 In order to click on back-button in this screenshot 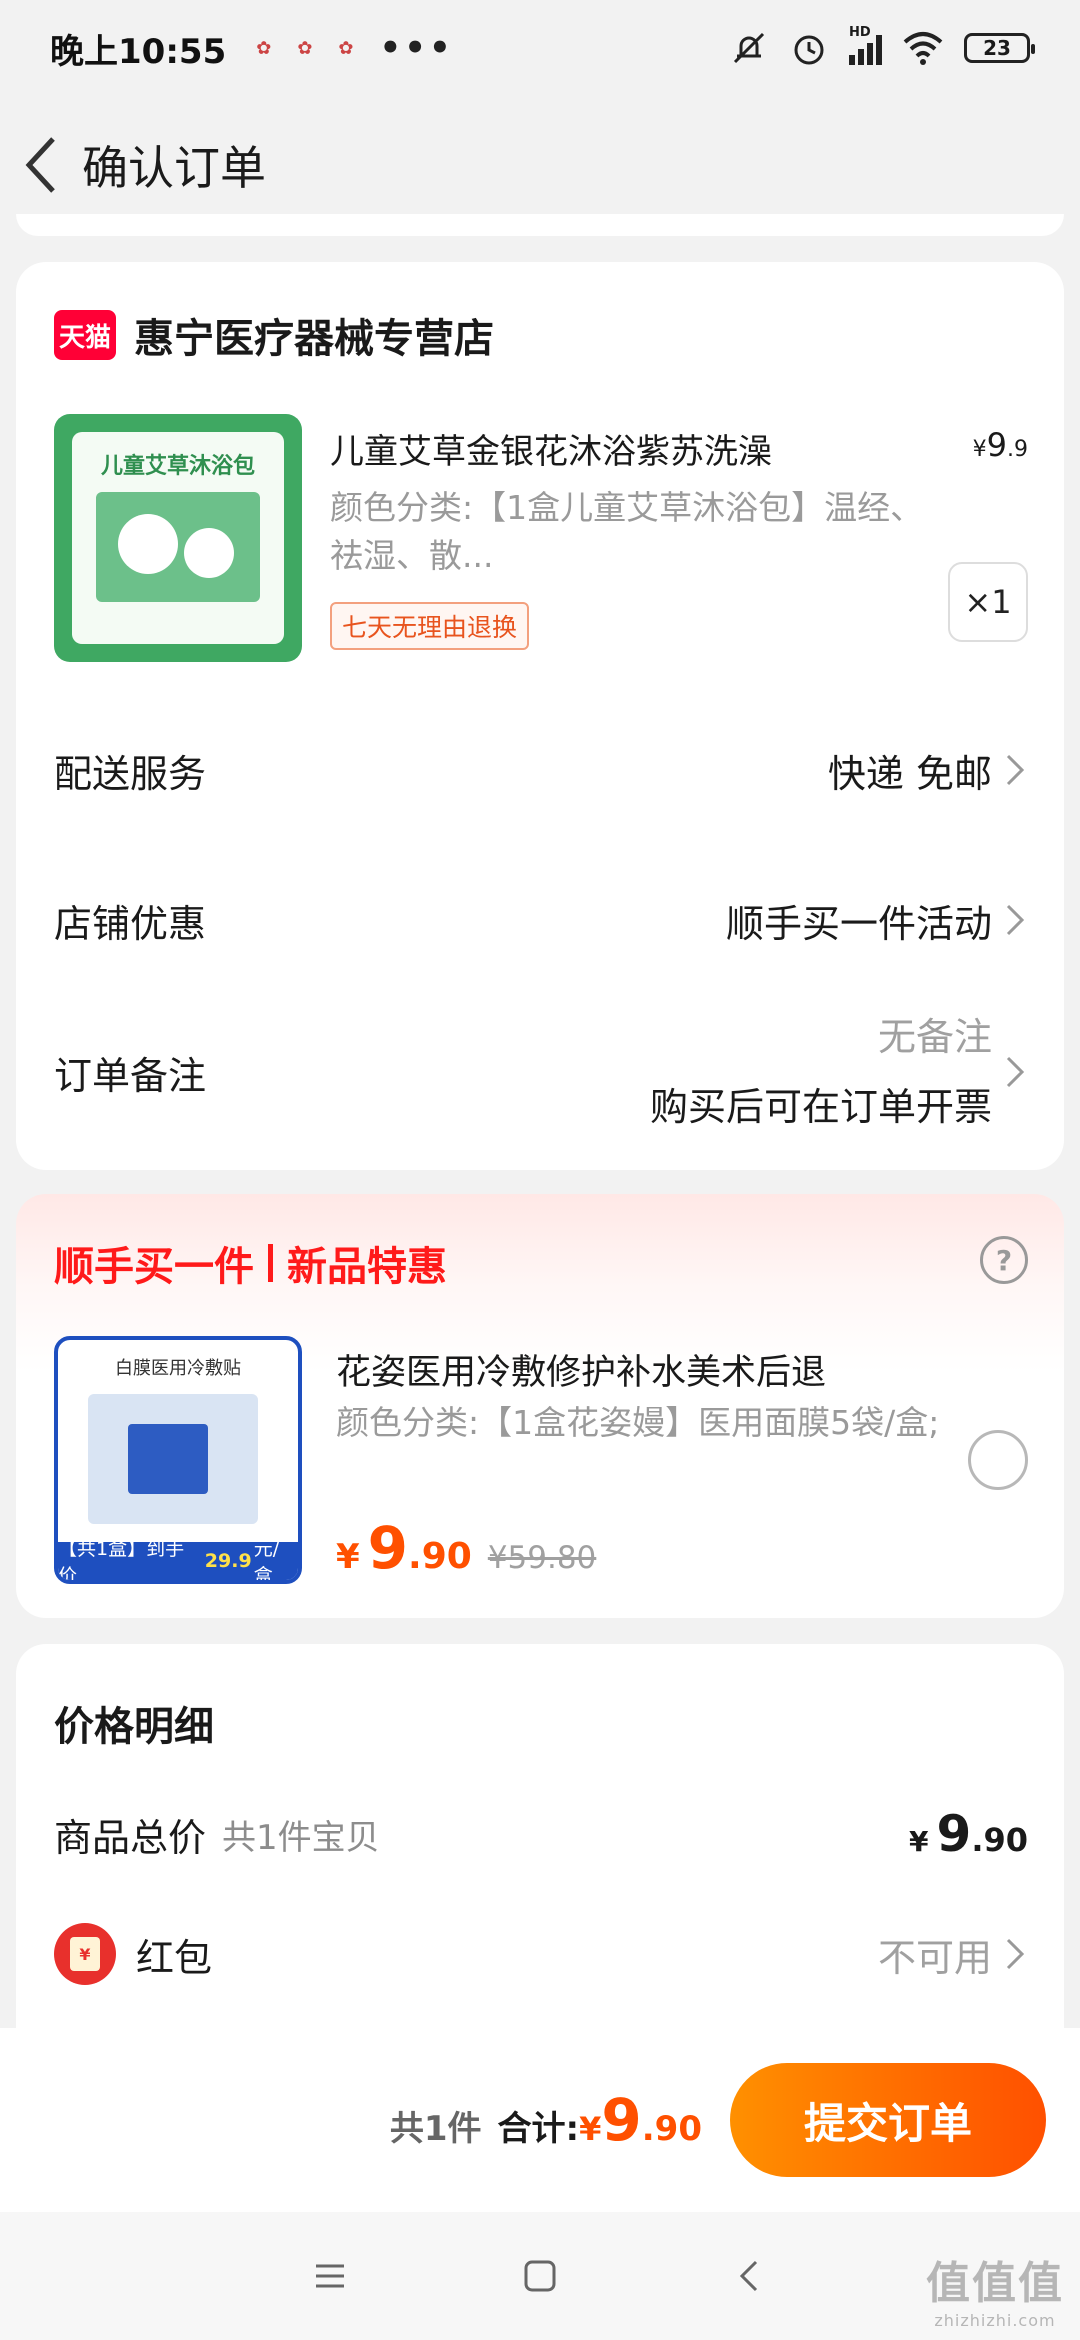, I will do `click(41, 165)`.